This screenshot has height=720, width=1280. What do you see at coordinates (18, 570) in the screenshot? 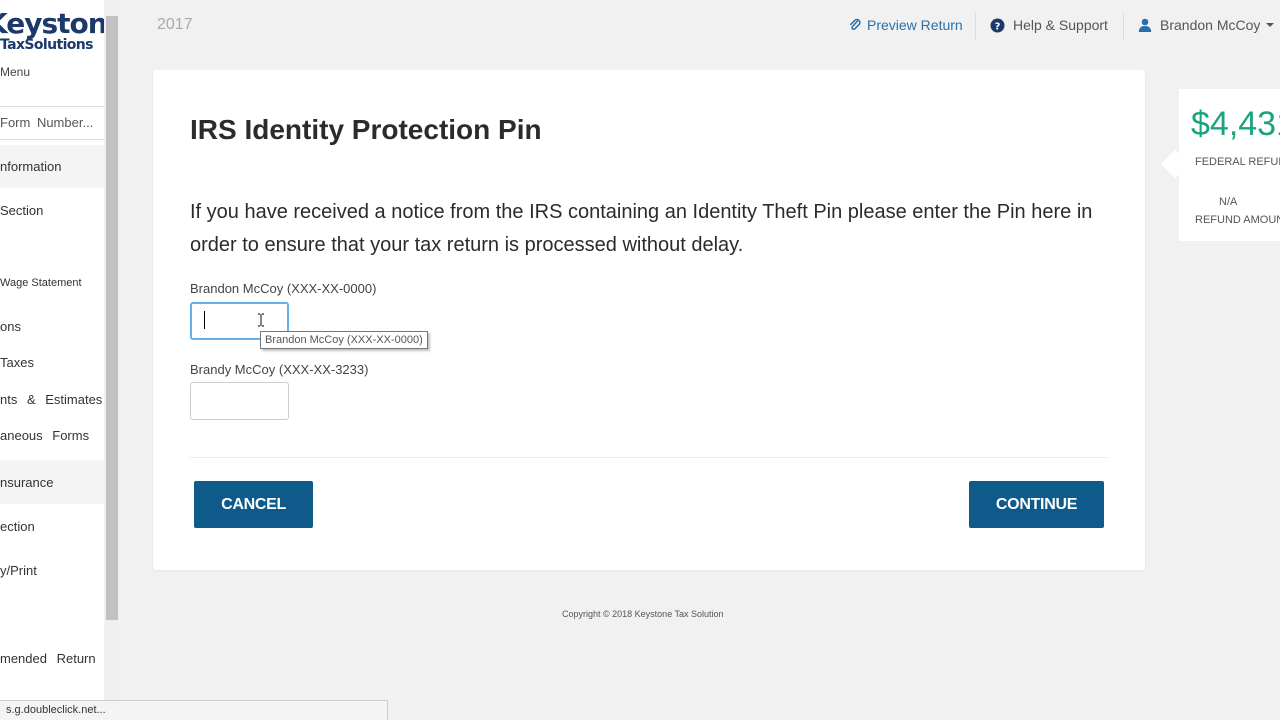
I see `sidebar-item-e-file-print: y/Print` at bounding box center [18, 570].